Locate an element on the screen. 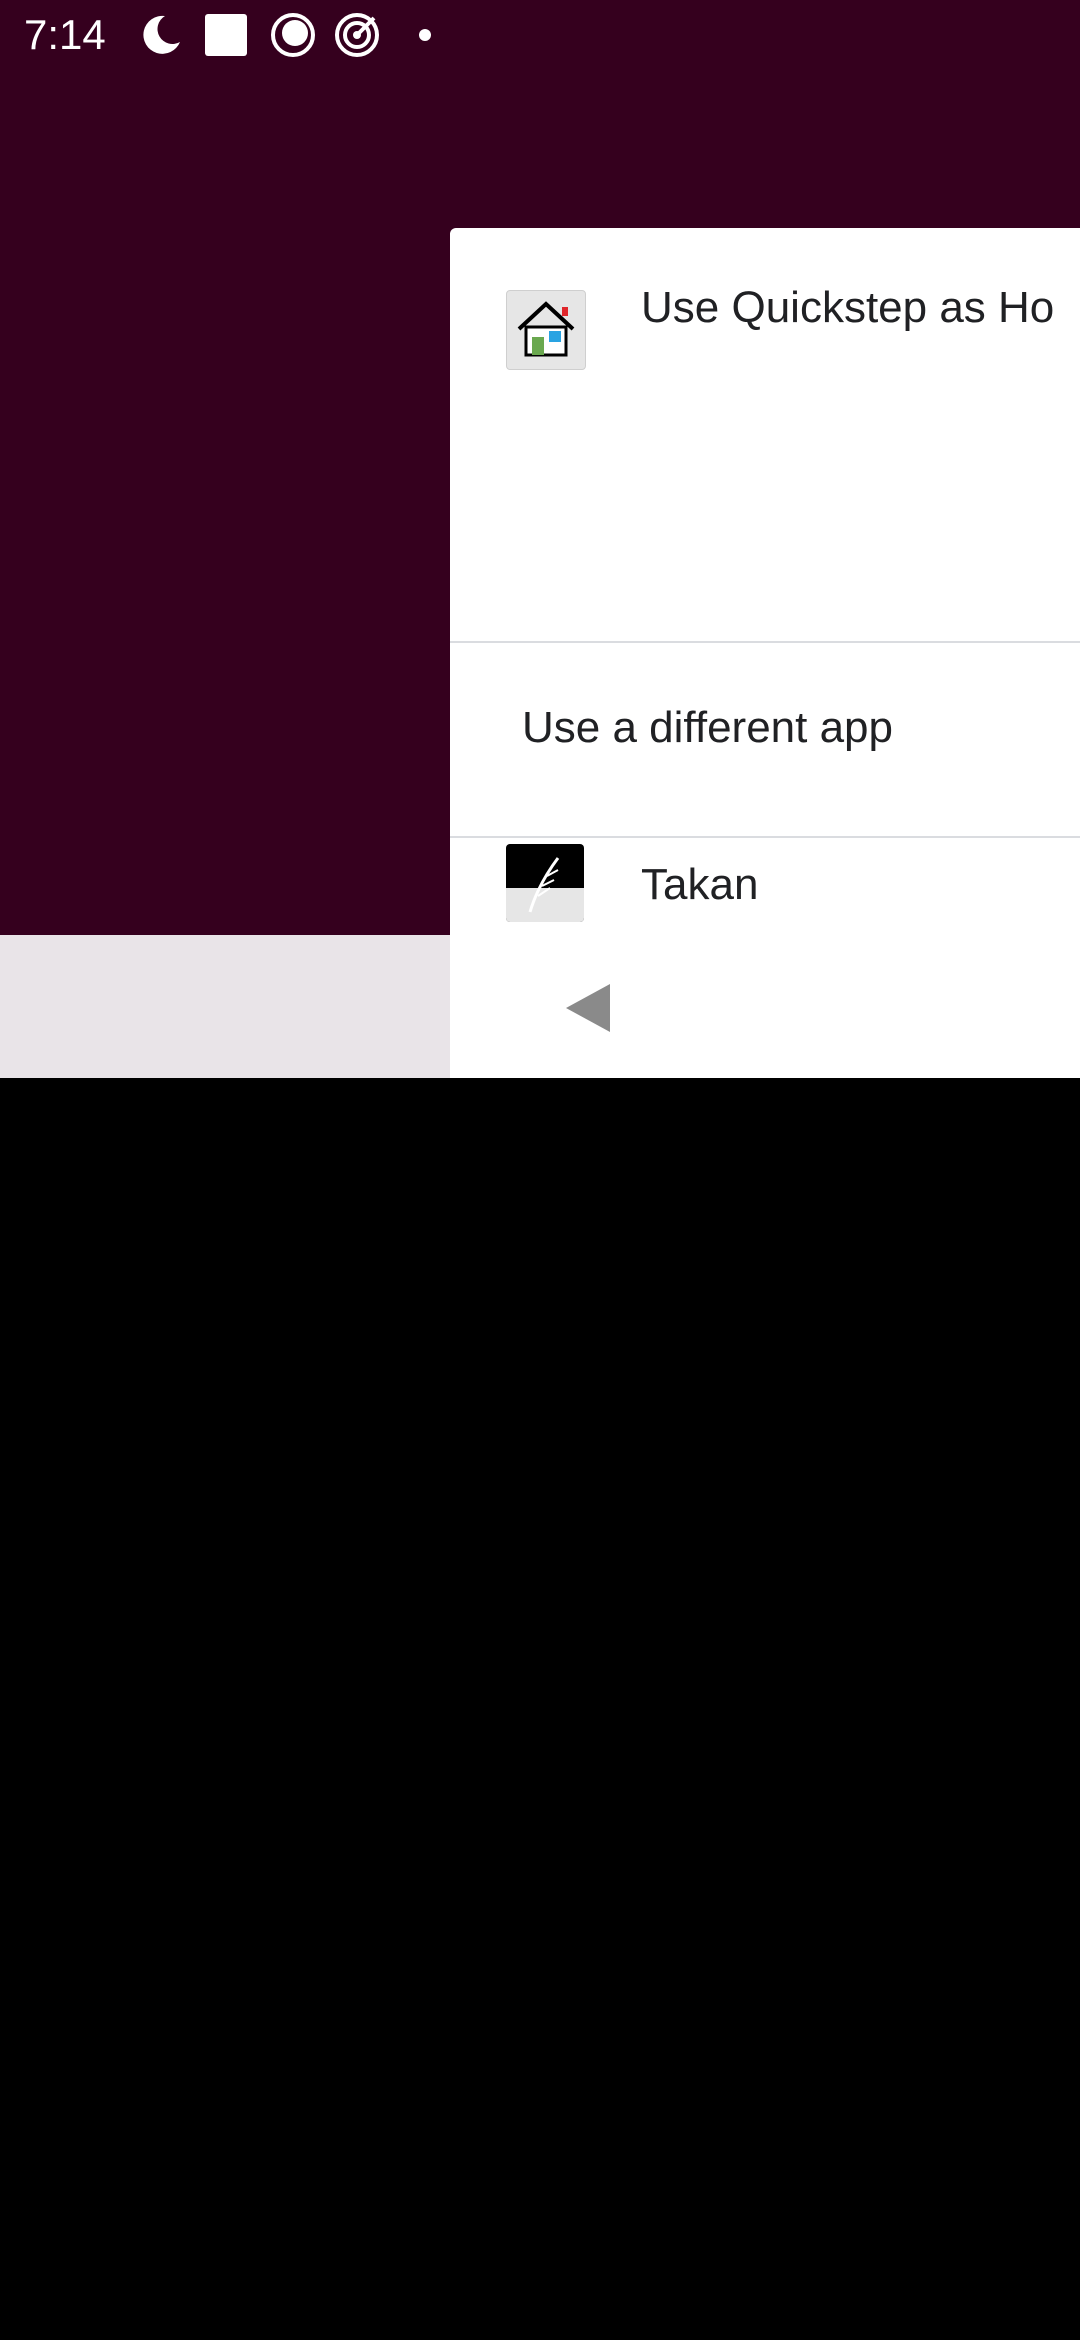 Image resolution: width=1080 pixels, height=2340 pixels. target-icon is located at coordinates (357, 35).